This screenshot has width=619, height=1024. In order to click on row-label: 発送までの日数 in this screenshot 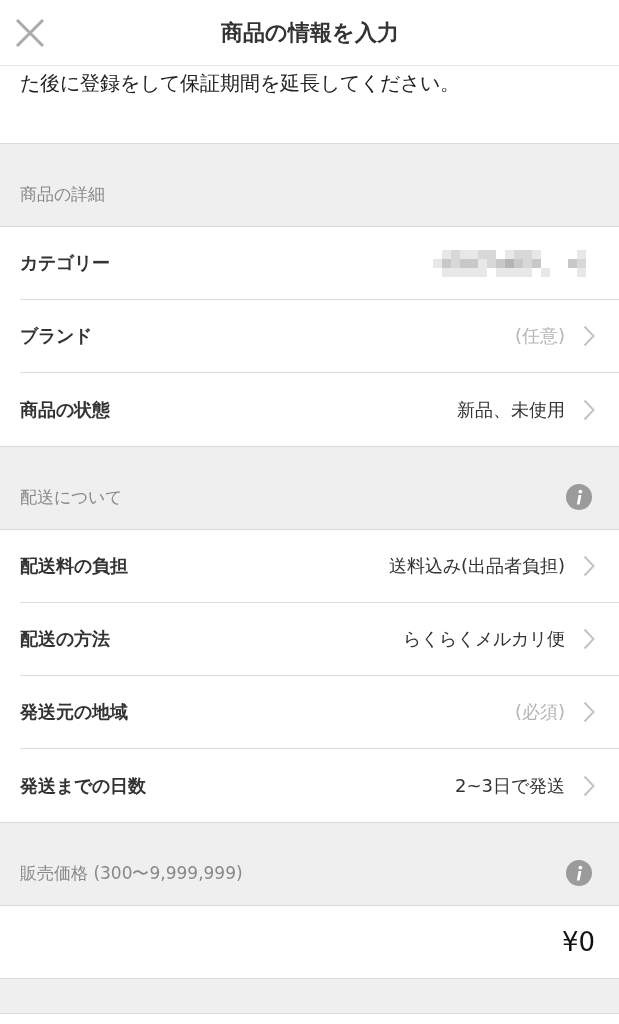, I will do `click(83, 785)`.